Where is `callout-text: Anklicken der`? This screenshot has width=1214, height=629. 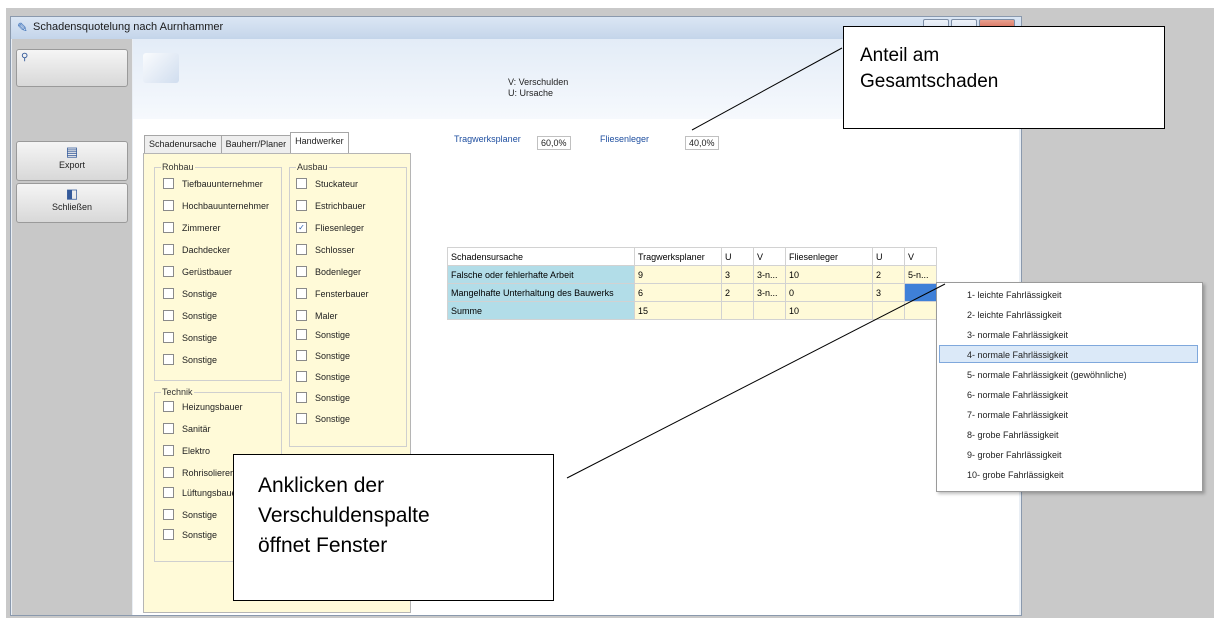
callout-text: Anklicken der is located at coordinates (321, 485).